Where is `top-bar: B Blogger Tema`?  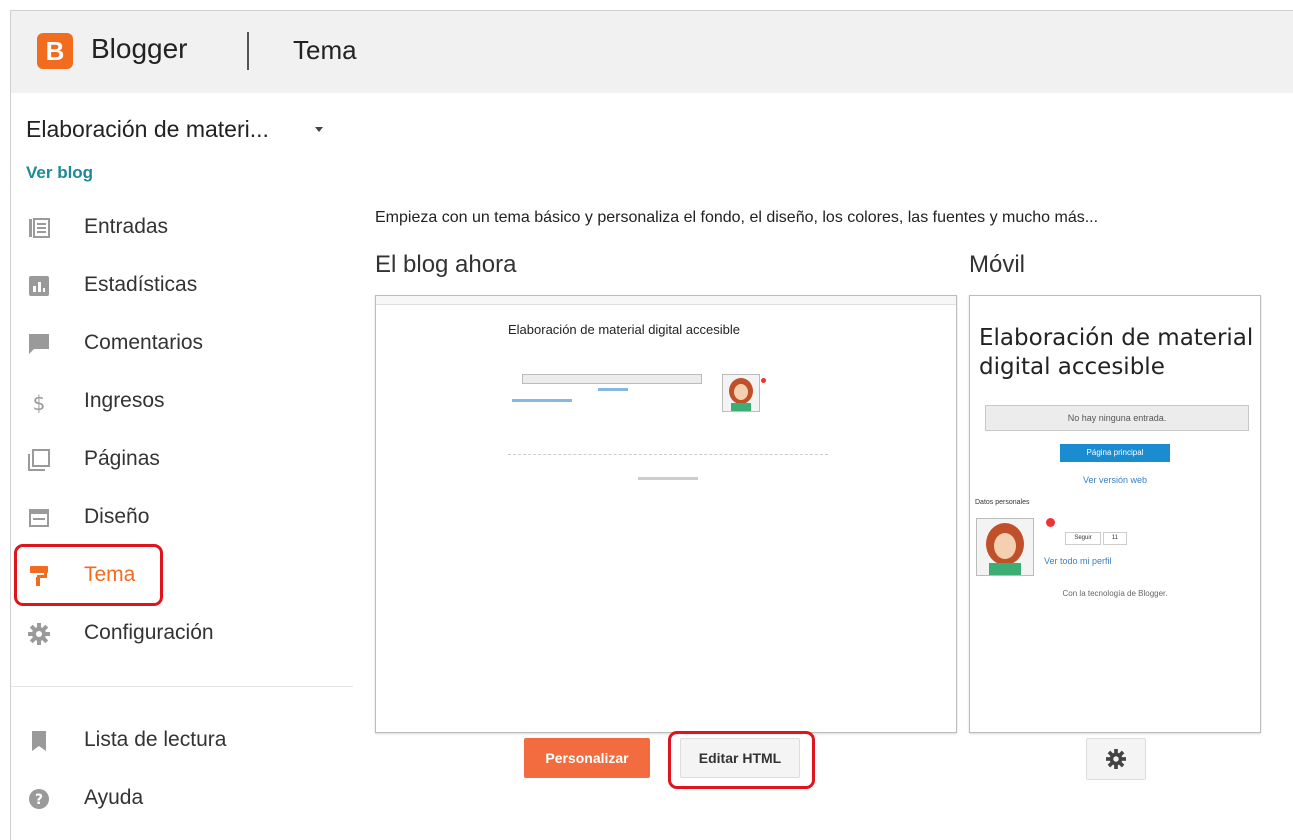
top-bar: B Blogger Tema is located at coordinates (652, 52).